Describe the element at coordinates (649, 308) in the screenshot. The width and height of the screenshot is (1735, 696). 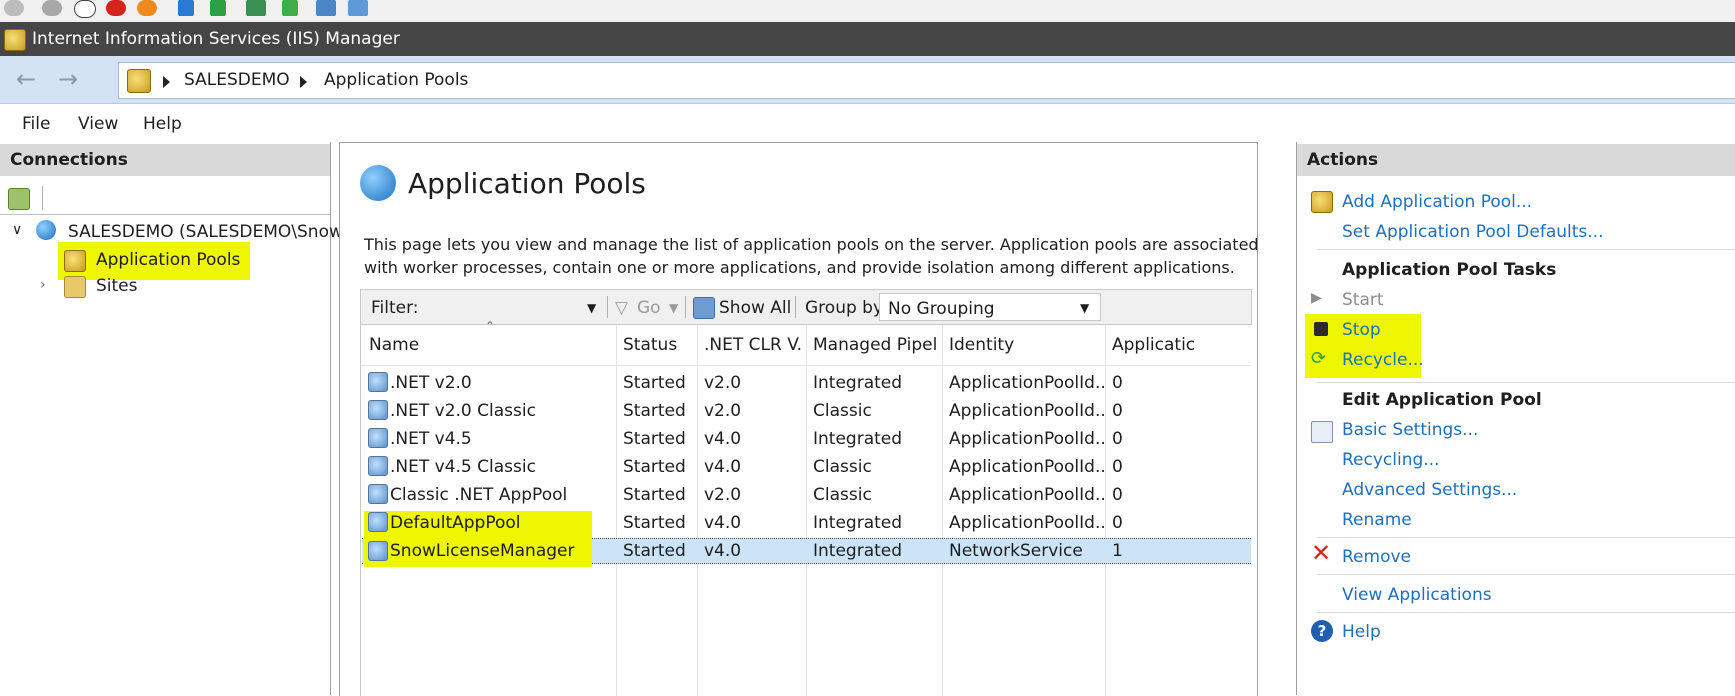
I see `go-button: Go` at that location.